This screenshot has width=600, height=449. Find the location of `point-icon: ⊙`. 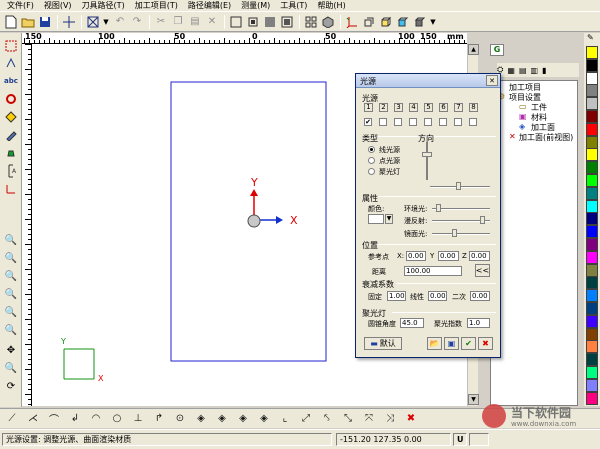

point-icon: ⊙ is located at coordinates (180, 419).